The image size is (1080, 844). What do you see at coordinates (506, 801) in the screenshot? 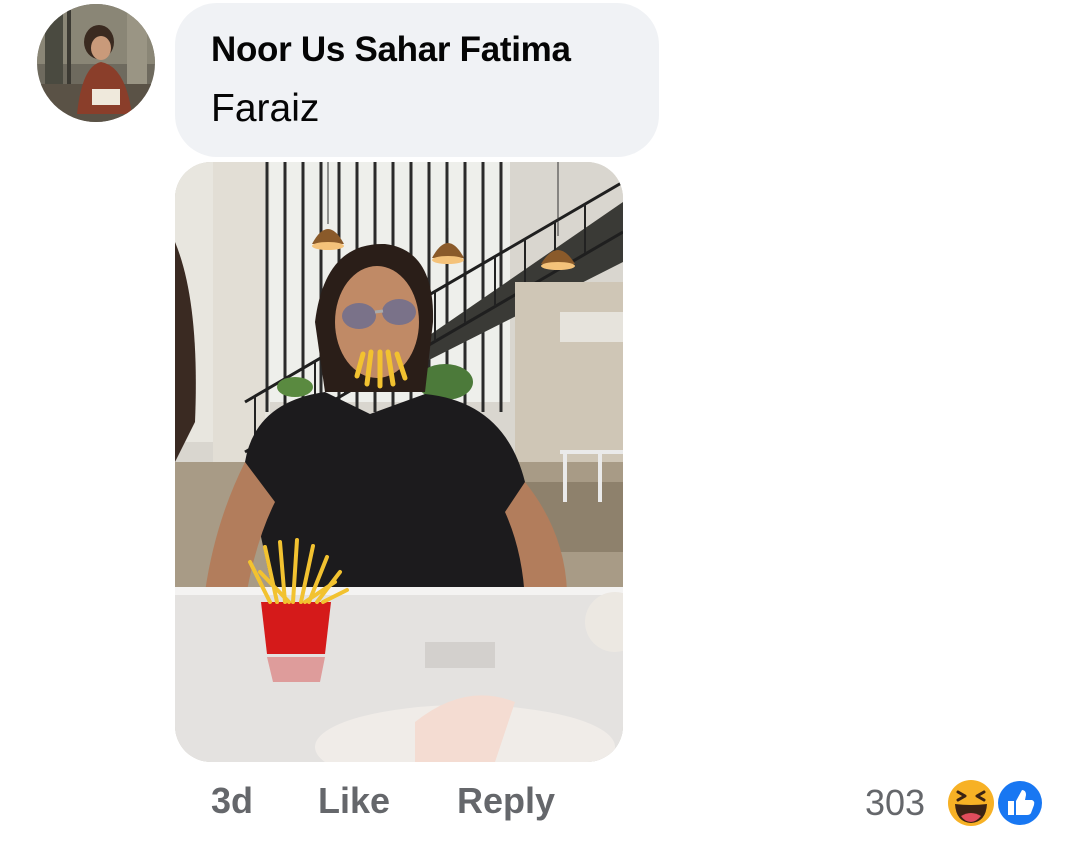
I see `reply-button: Reply` at bounding box center [506, 801].